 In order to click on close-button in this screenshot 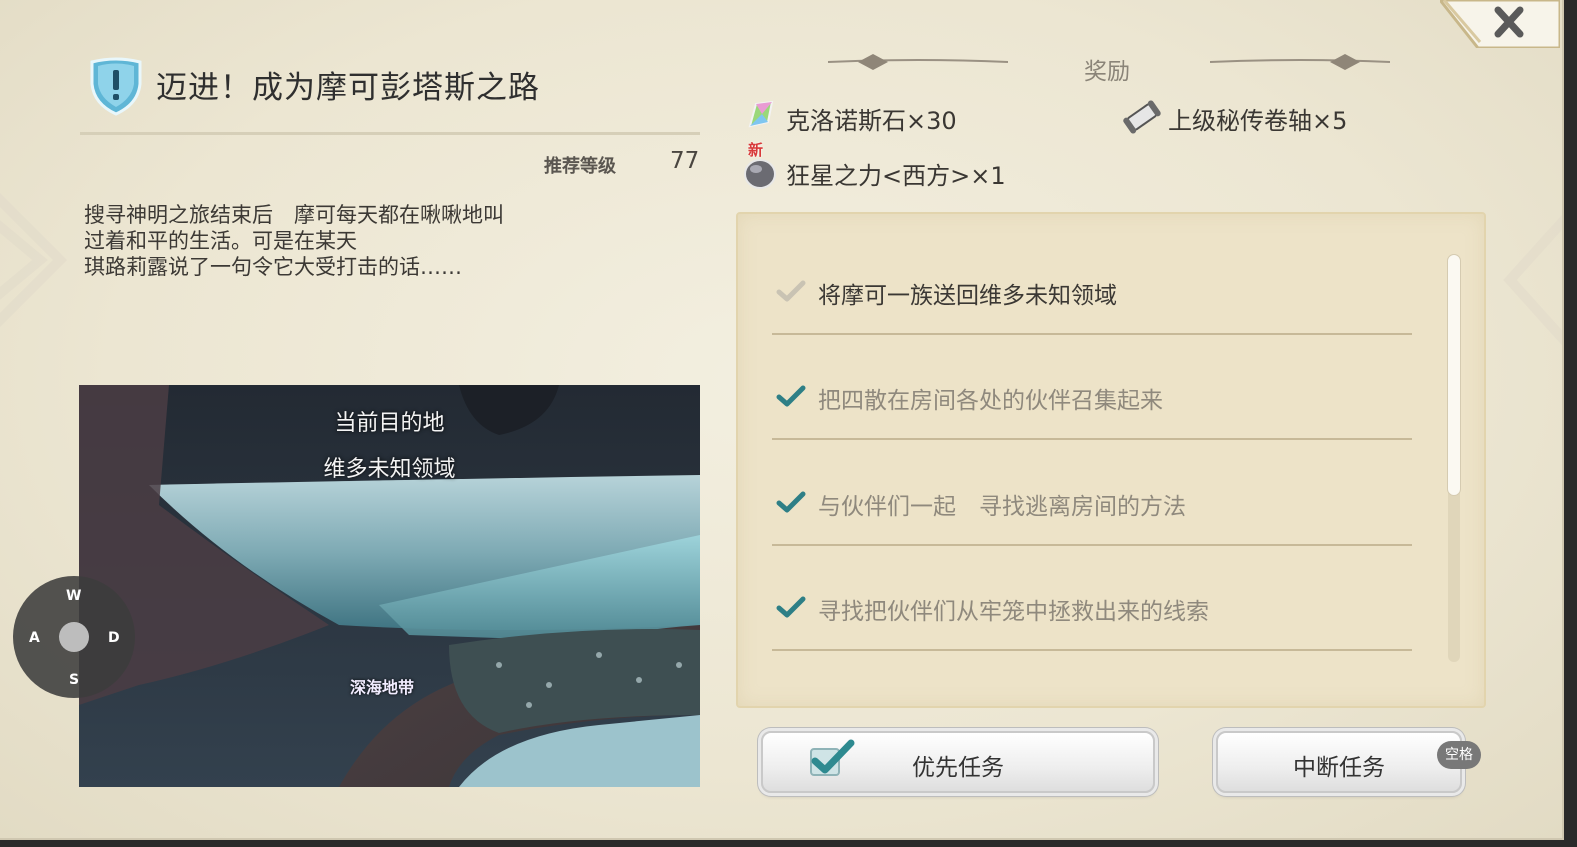, I will do `click(1500, 25)`.